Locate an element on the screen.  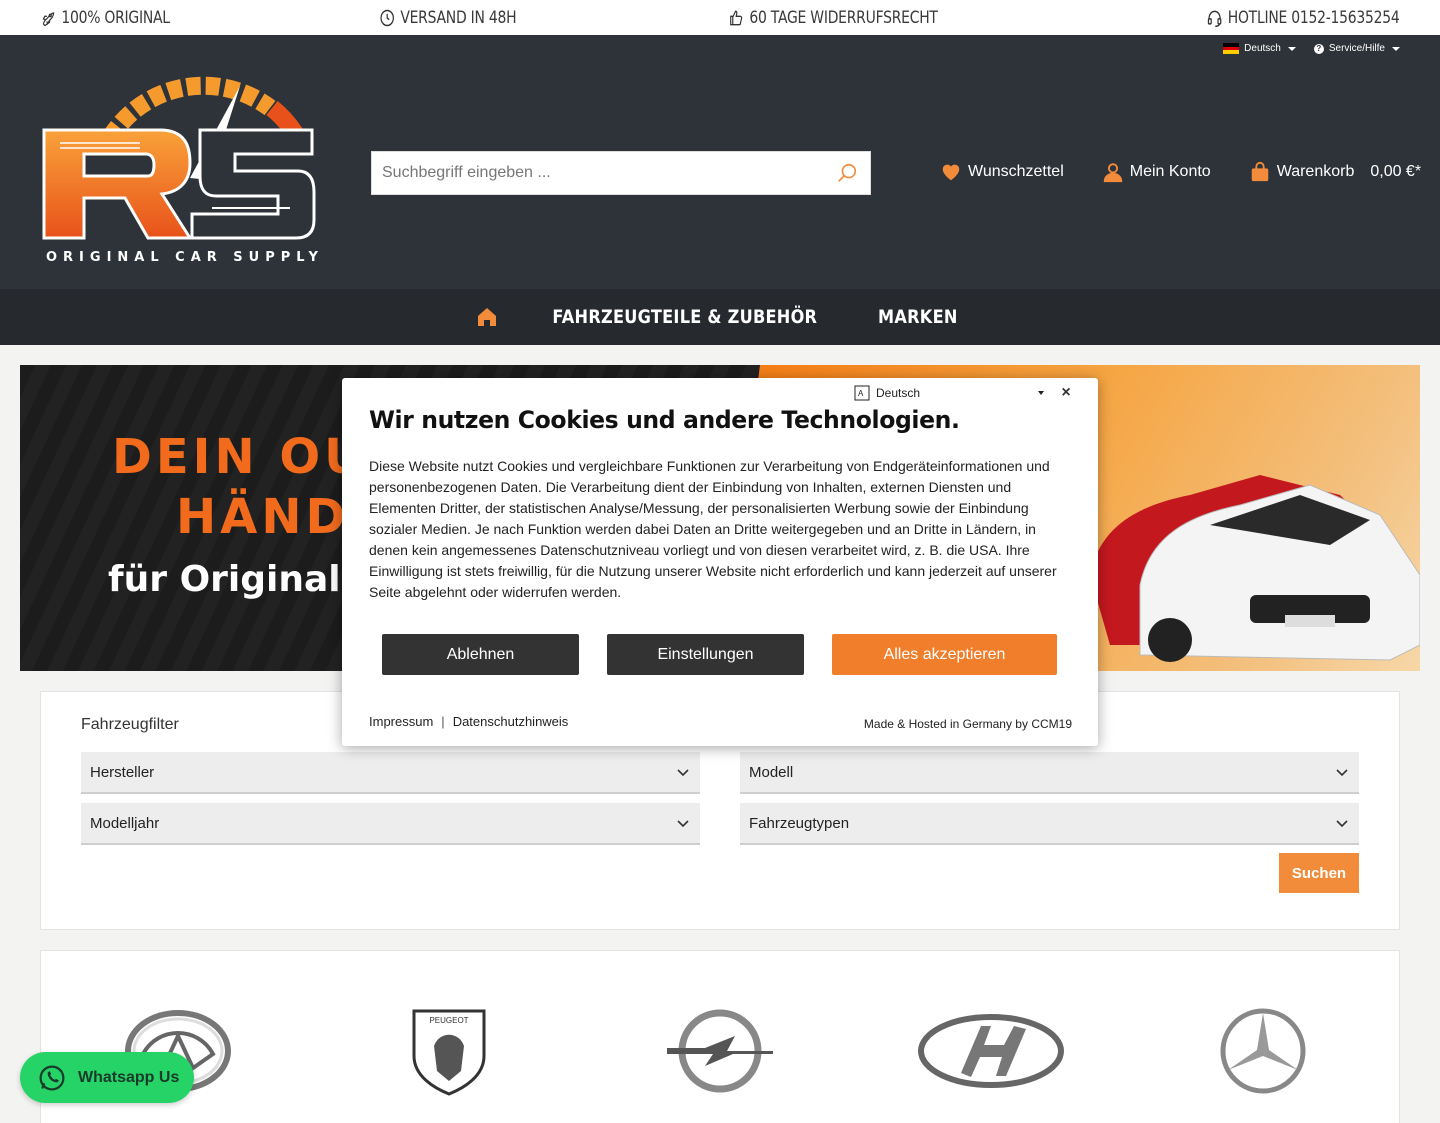
close-icon: × is located at coordinates (1066, 394).